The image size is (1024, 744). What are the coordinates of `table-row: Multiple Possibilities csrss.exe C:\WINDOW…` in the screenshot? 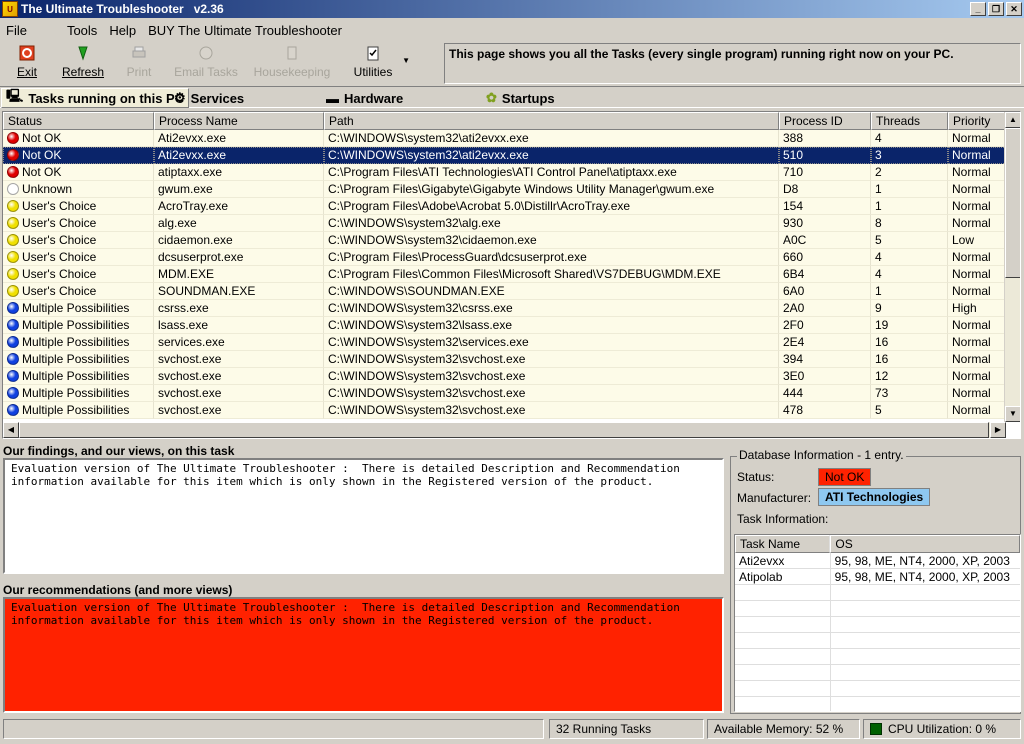 It's located at (504, 308).